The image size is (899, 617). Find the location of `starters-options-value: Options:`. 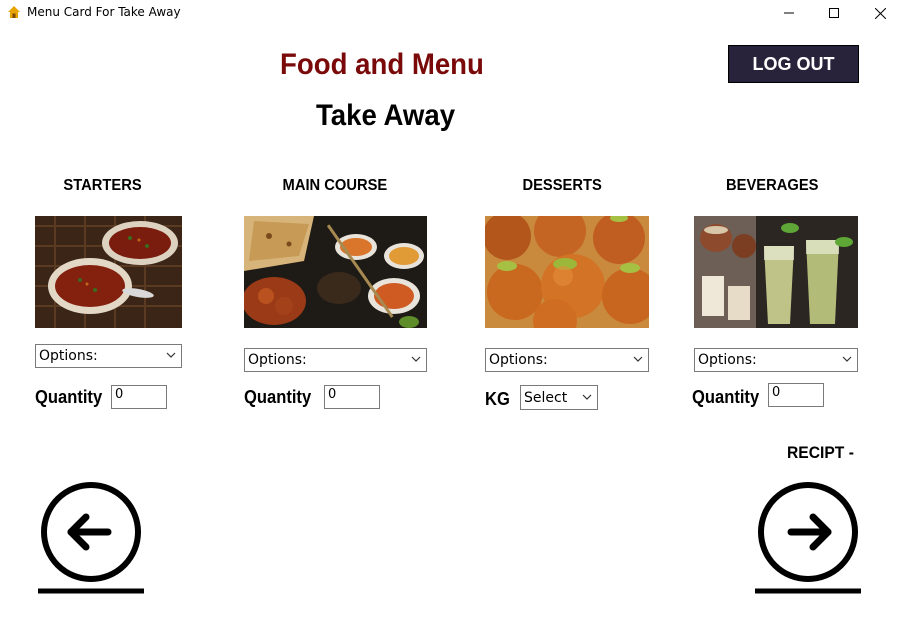

starters-options-value: Options: is located at coordinates (68, 356).